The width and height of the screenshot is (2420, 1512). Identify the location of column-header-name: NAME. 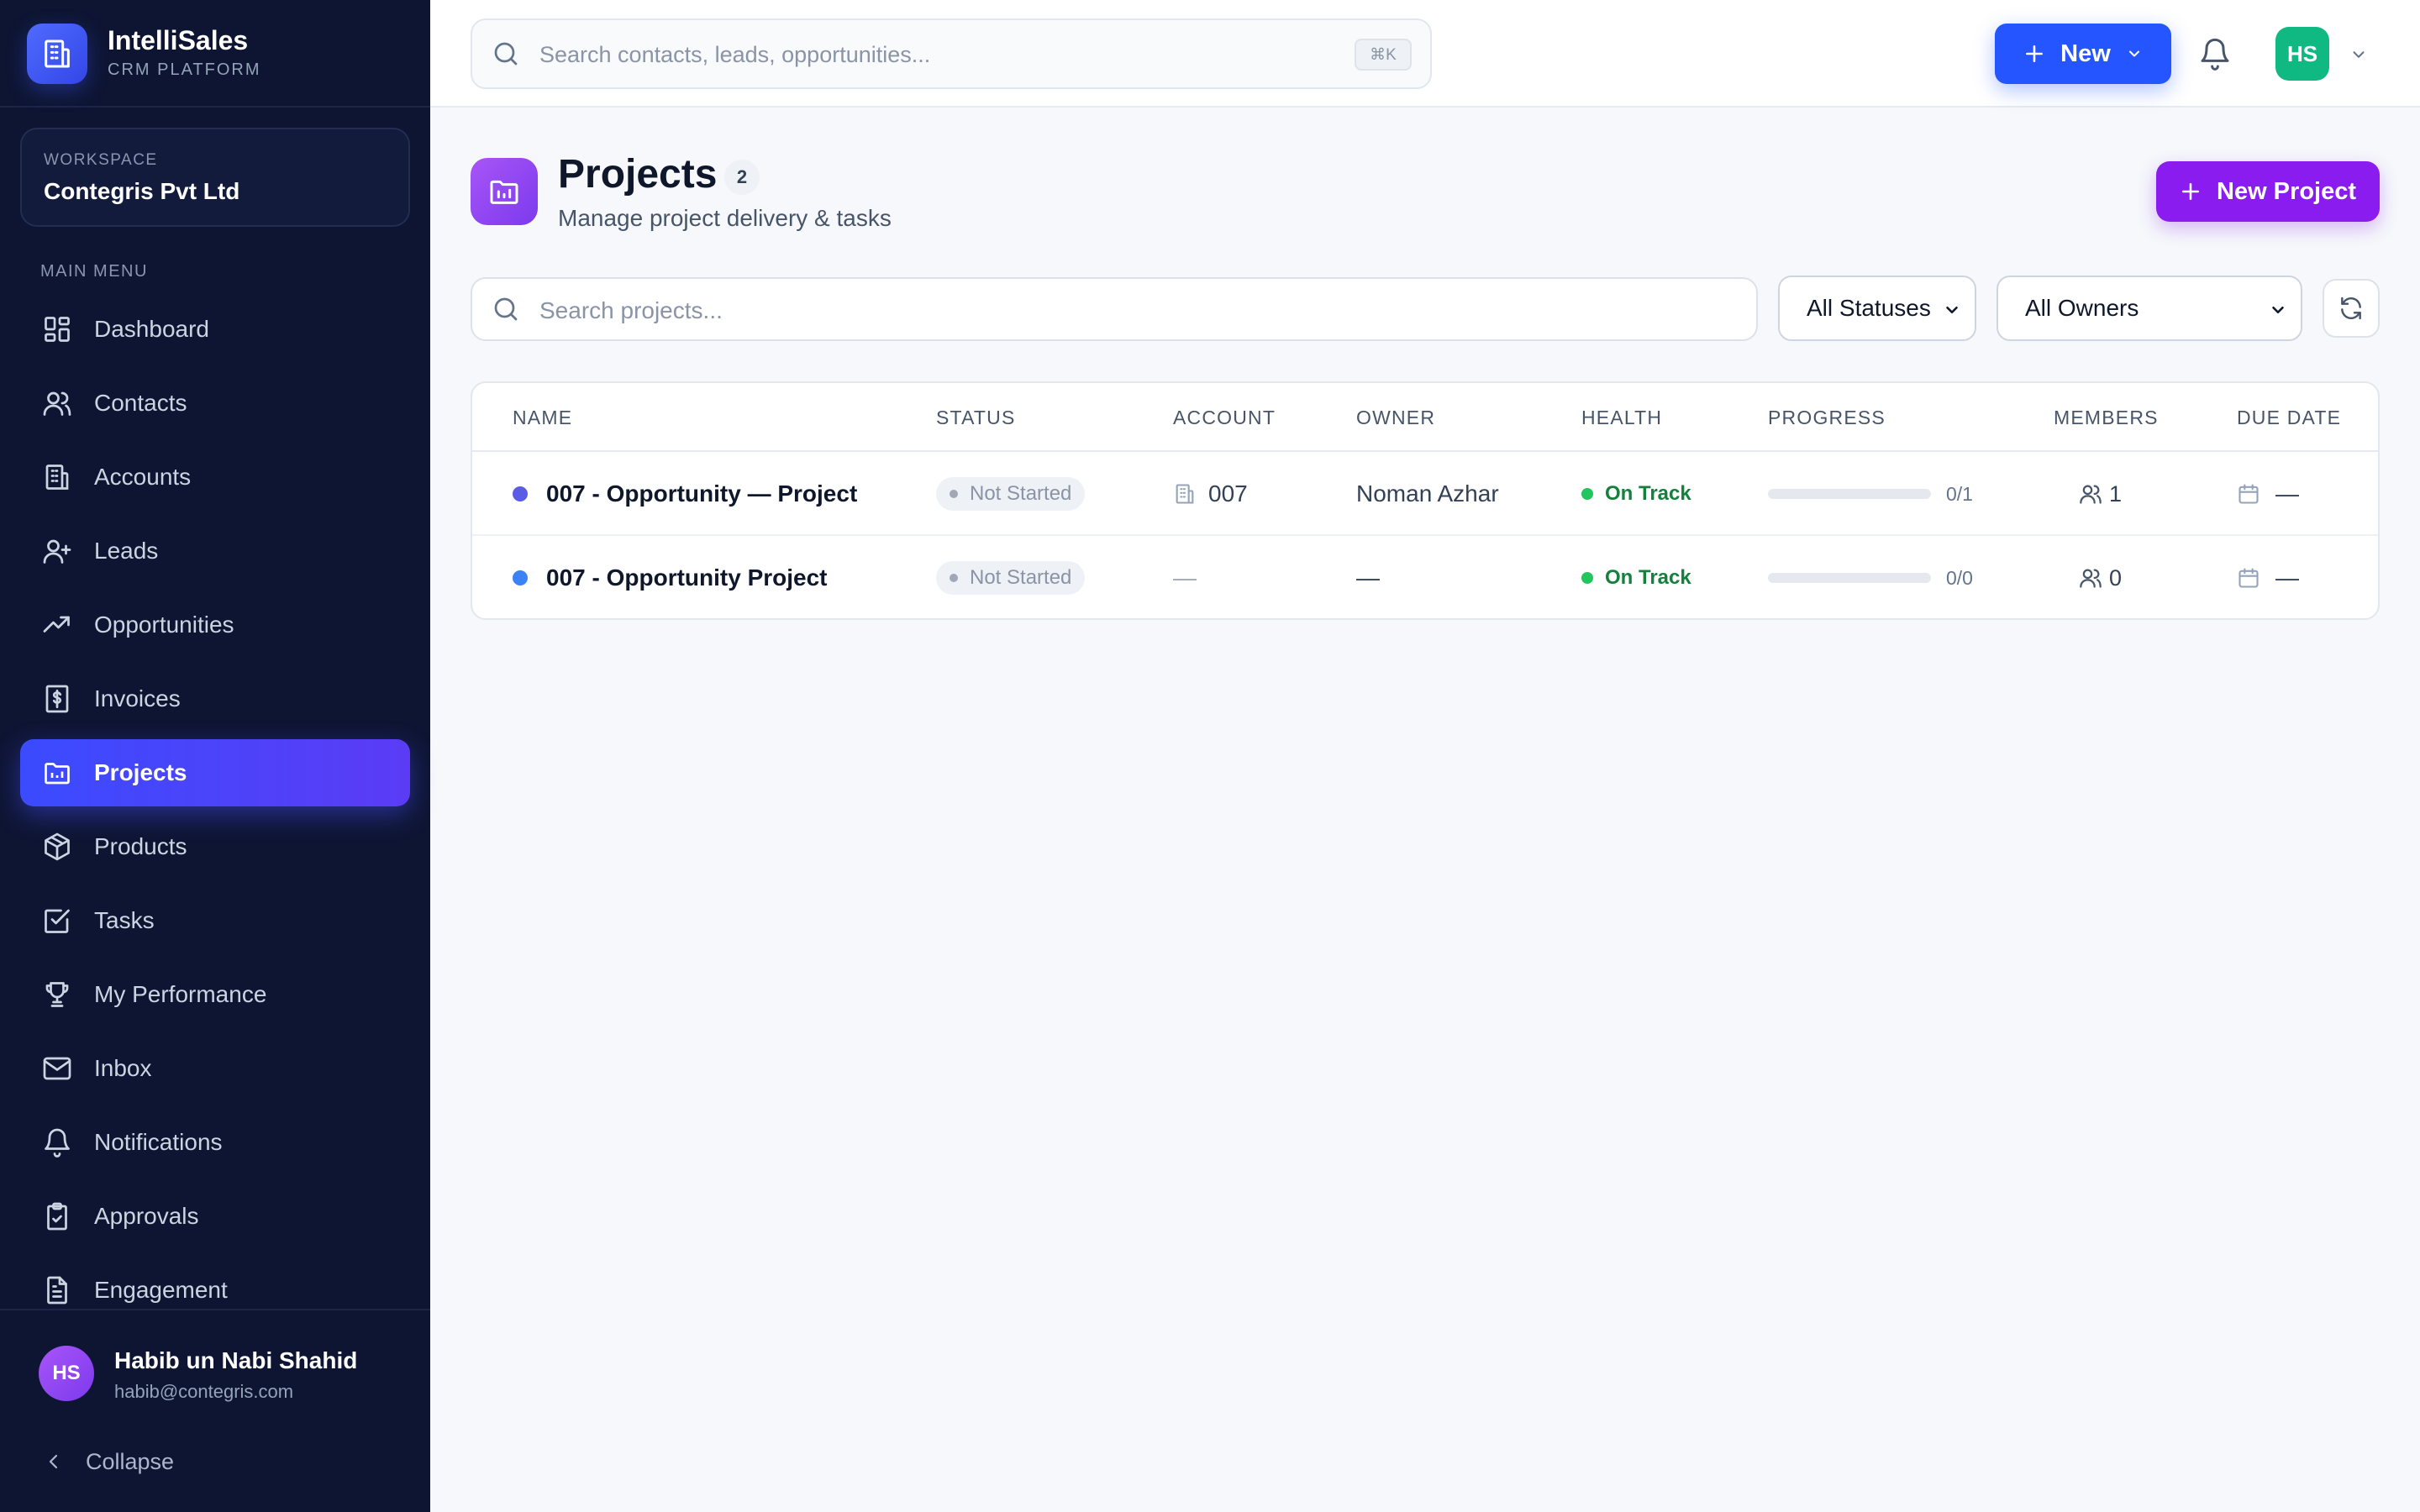
(542, 418).